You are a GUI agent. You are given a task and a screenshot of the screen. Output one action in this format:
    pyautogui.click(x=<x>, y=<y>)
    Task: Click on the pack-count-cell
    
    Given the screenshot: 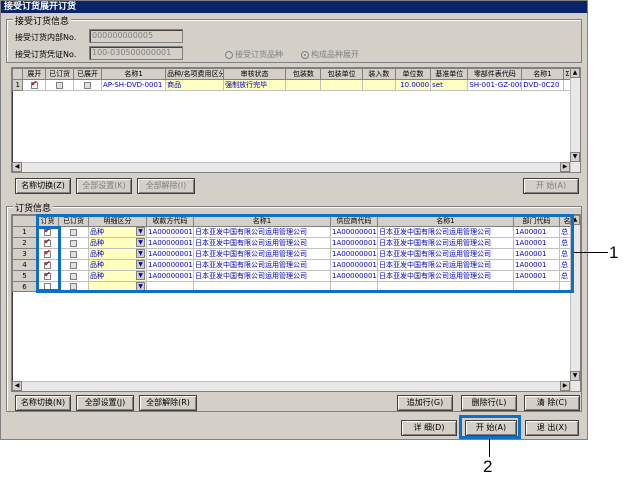 What is the action you would take?
    pyautogui.click(x=303, y=85)
    